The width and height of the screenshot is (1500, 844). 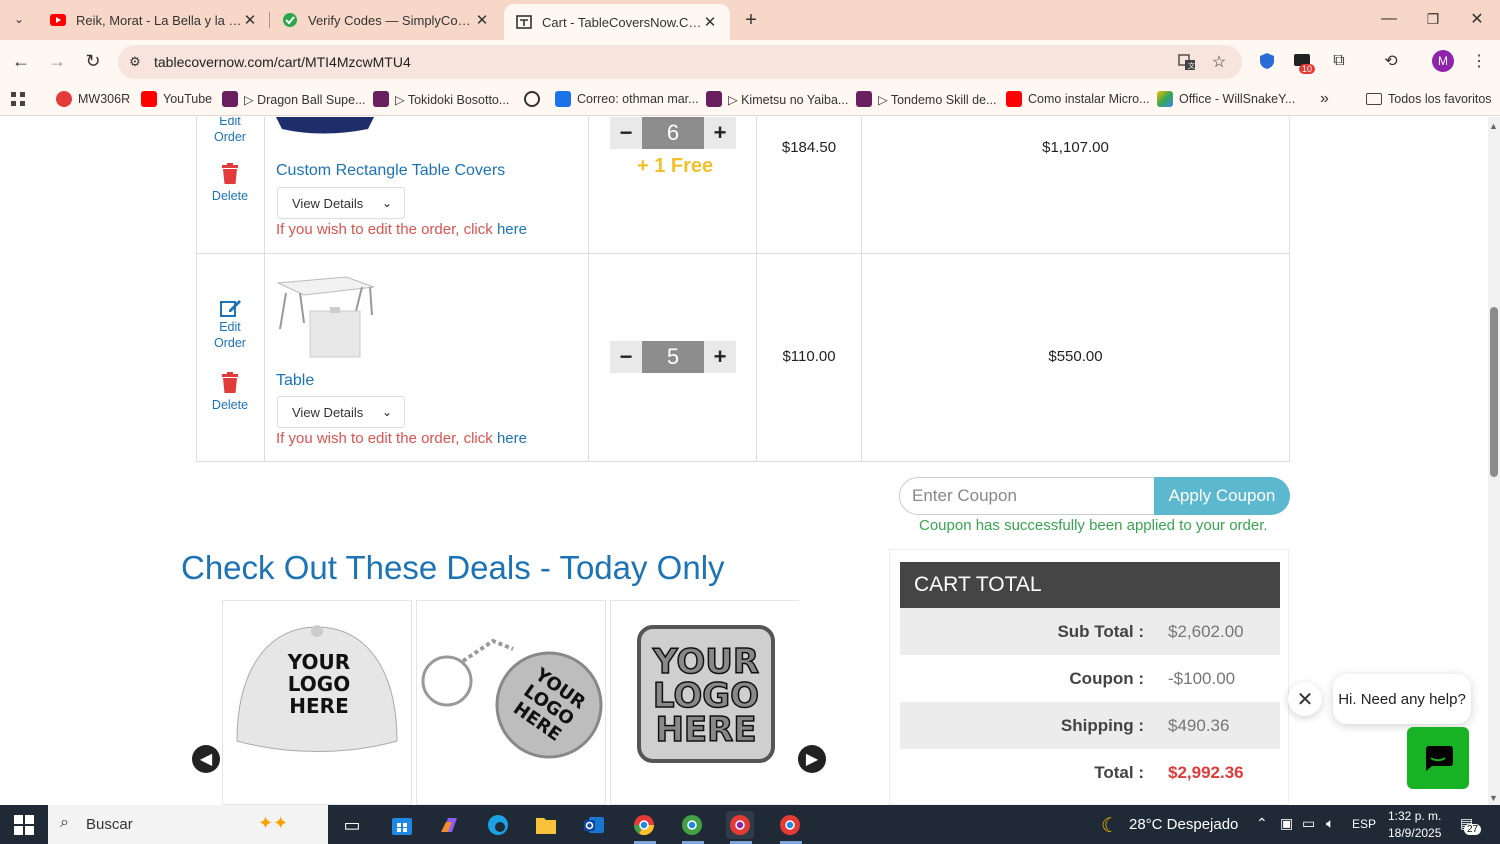 I want to click on quantity-value: 5, so click(x=673, y=357).